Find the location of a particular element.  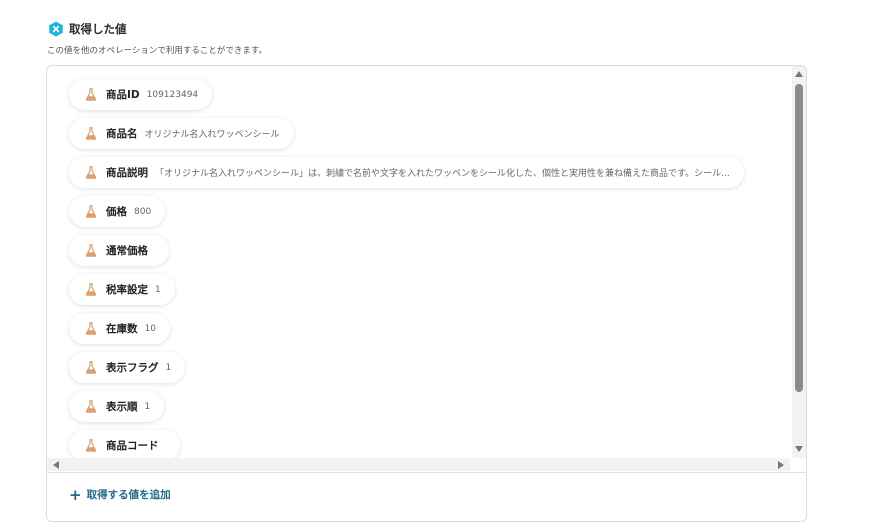

field-chip-product-id: 商品ID 109123494 is located at coordinates (141, 94).